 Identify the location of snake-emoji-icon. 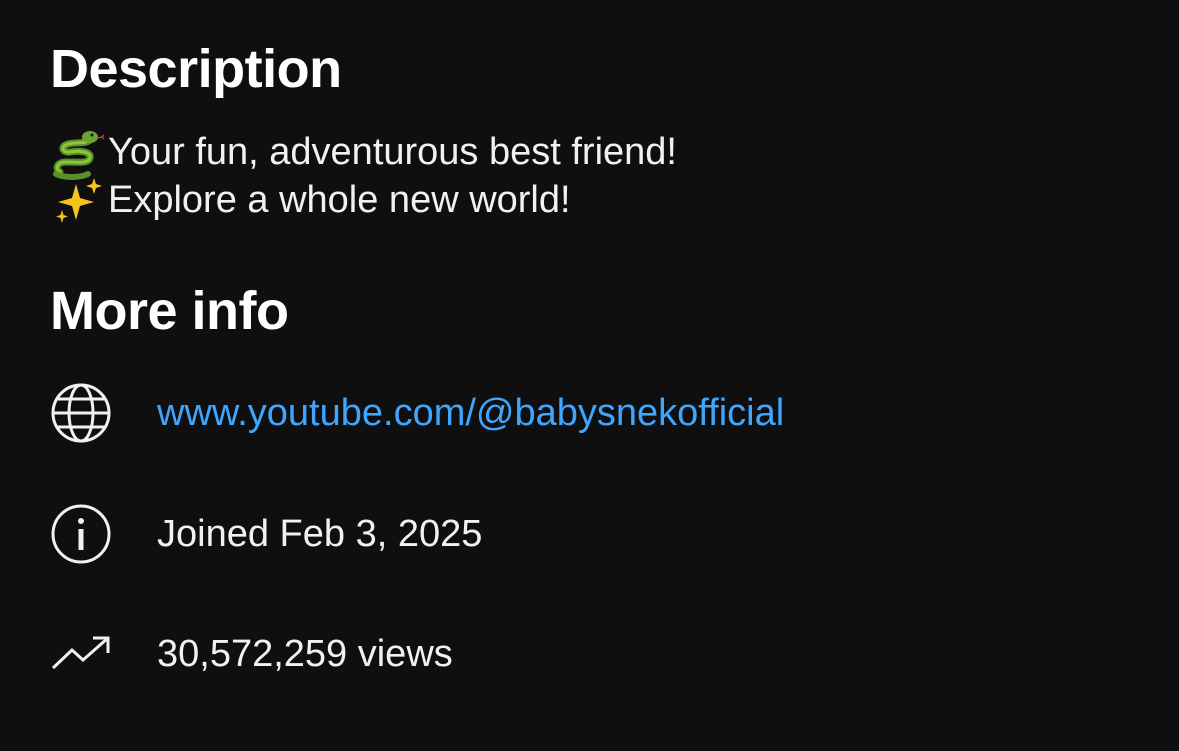
(79, 154).